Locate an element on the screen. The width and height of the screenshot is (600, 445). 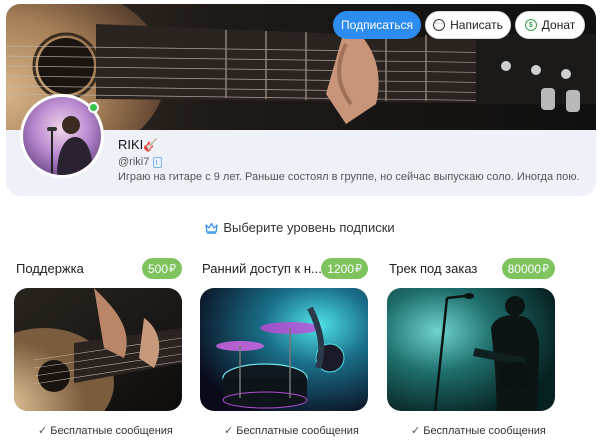
crown-icon is located at coordinates (211, 228).